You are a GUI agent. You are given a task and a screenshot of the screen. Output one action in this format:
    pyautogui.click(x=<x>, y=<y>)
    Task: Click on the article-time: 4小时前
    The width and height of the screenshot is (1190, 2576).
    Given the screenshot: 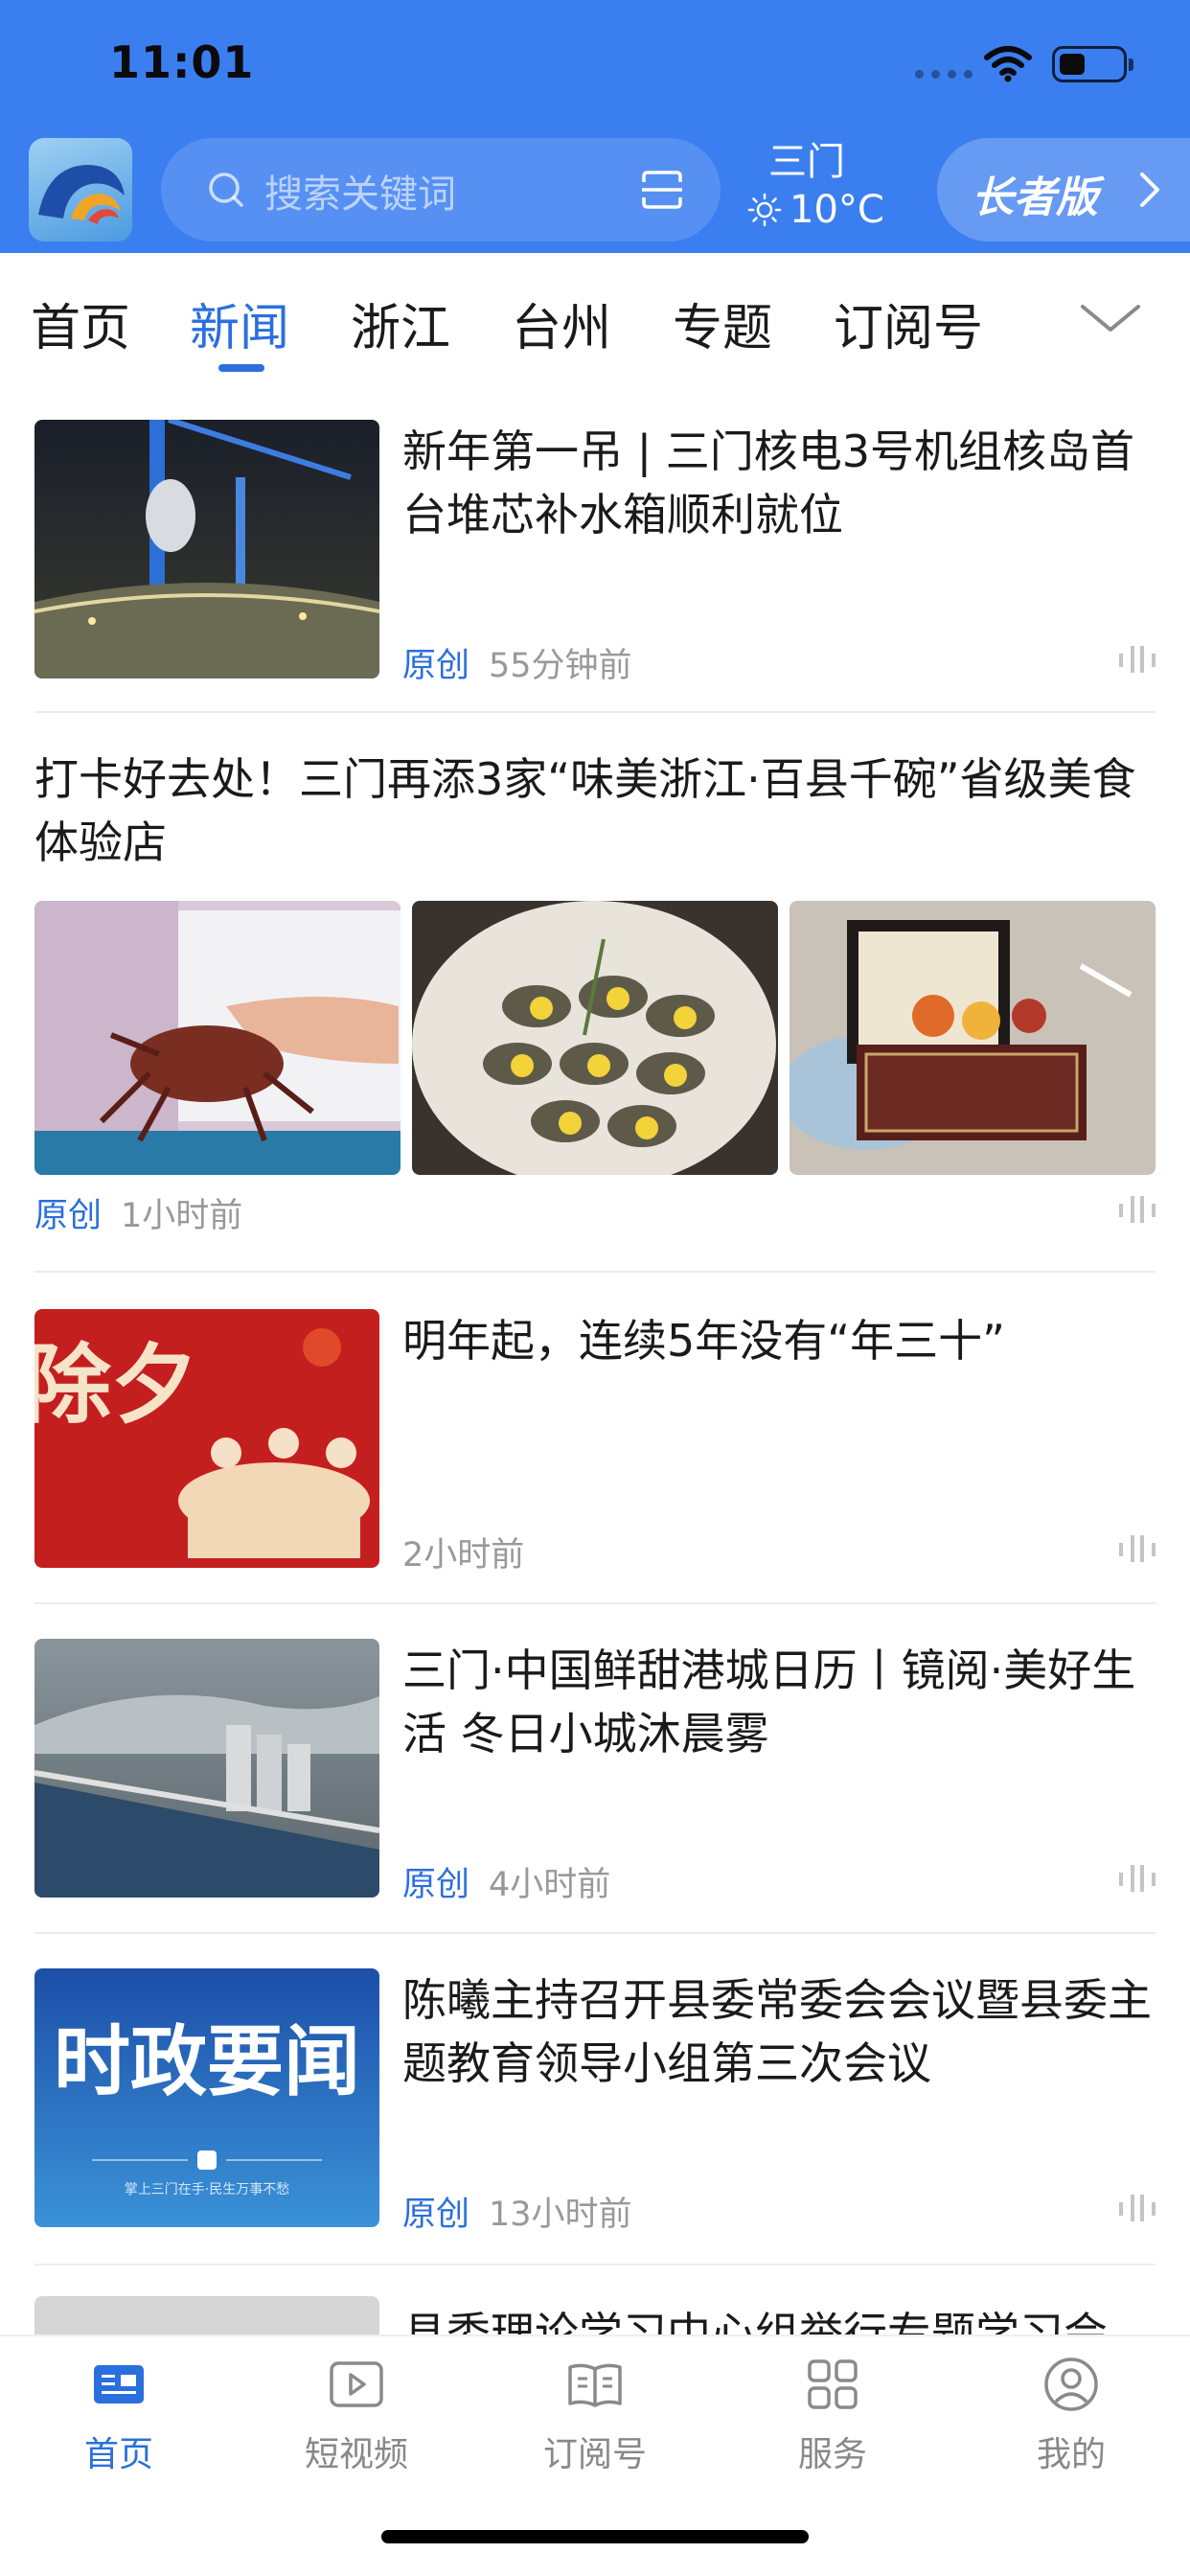 What is the action you would take?
    pyautogui.click(x=550, y=1885)
    